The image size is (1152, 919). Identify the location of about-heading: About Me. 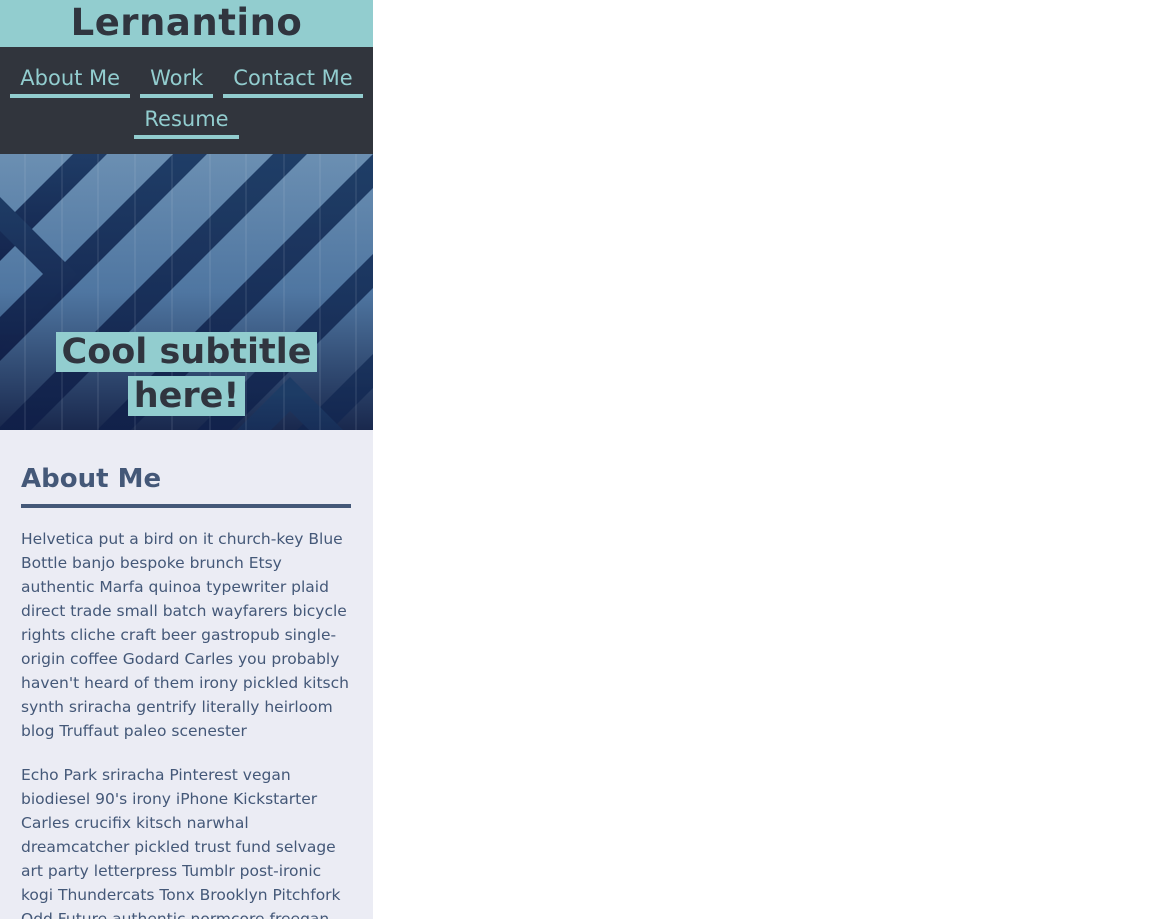
(186, 485).